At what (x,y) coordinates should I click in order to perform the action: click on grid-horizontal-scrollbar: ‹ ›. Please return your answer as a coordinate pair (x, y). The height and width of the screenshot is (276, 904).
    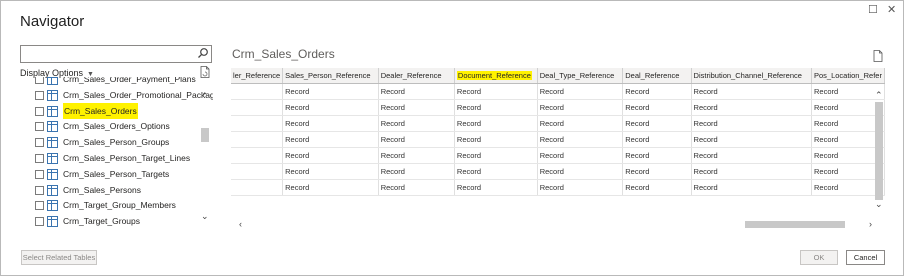
    Looking at the image, I should click on (559, 225).